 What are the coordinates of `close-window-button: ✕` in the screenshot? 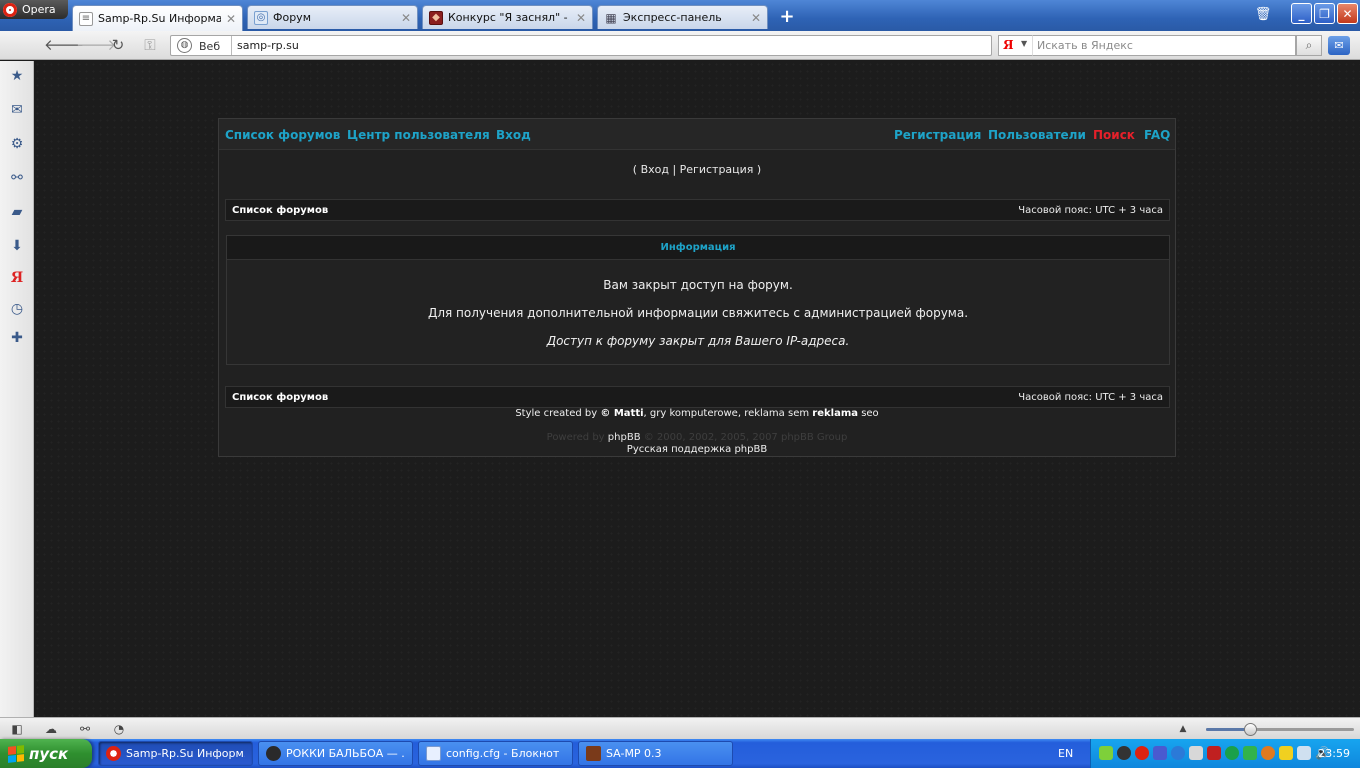 It's located at (1347, 13).